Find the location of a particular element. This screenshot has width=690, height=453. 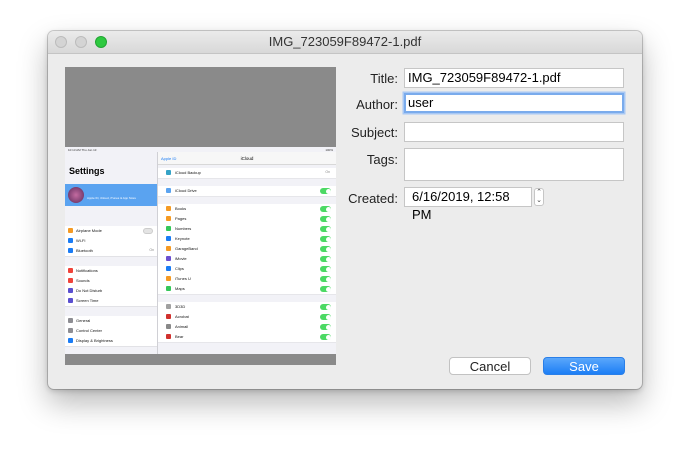

preview-row-label: Animail is located at coordinates (182, 326).